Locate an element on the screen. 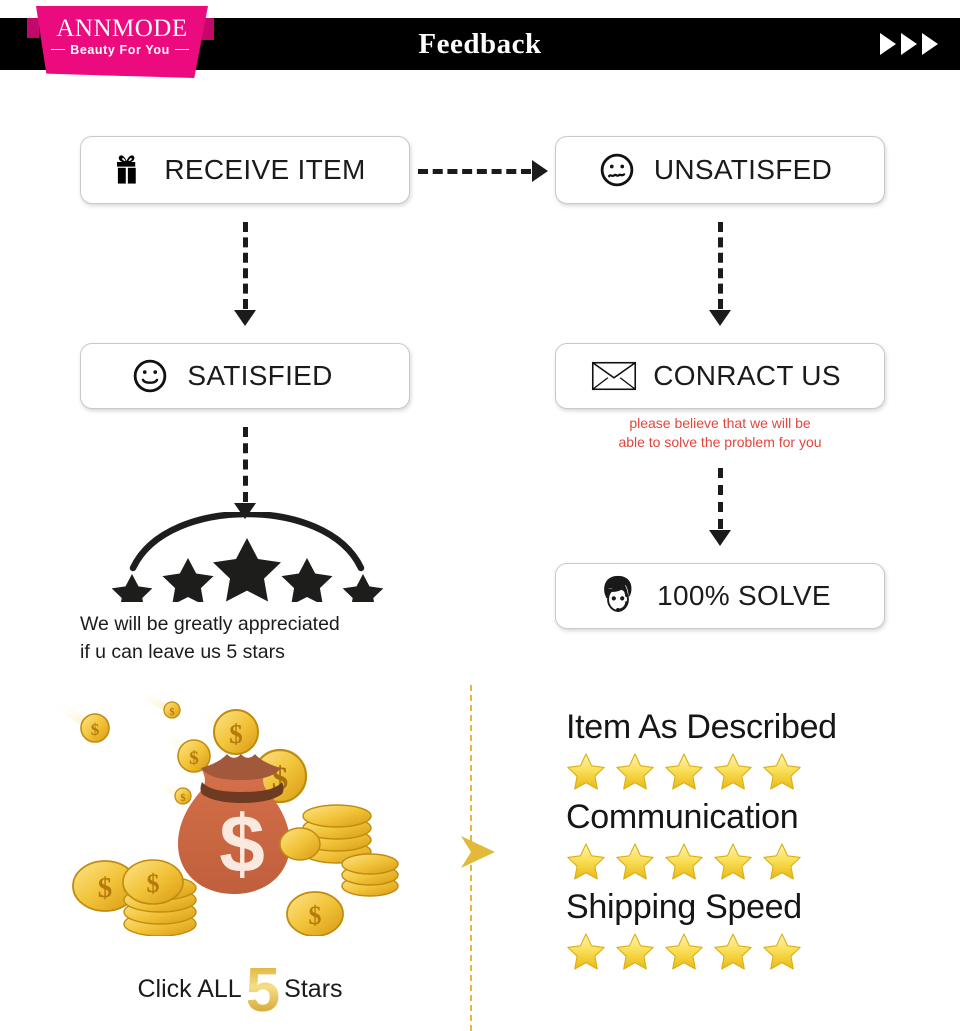 The height and width of the screenshot is (1031, 960). click-all-stars-caption: Click ALL5 Stars is located at coordinates (240, 990).